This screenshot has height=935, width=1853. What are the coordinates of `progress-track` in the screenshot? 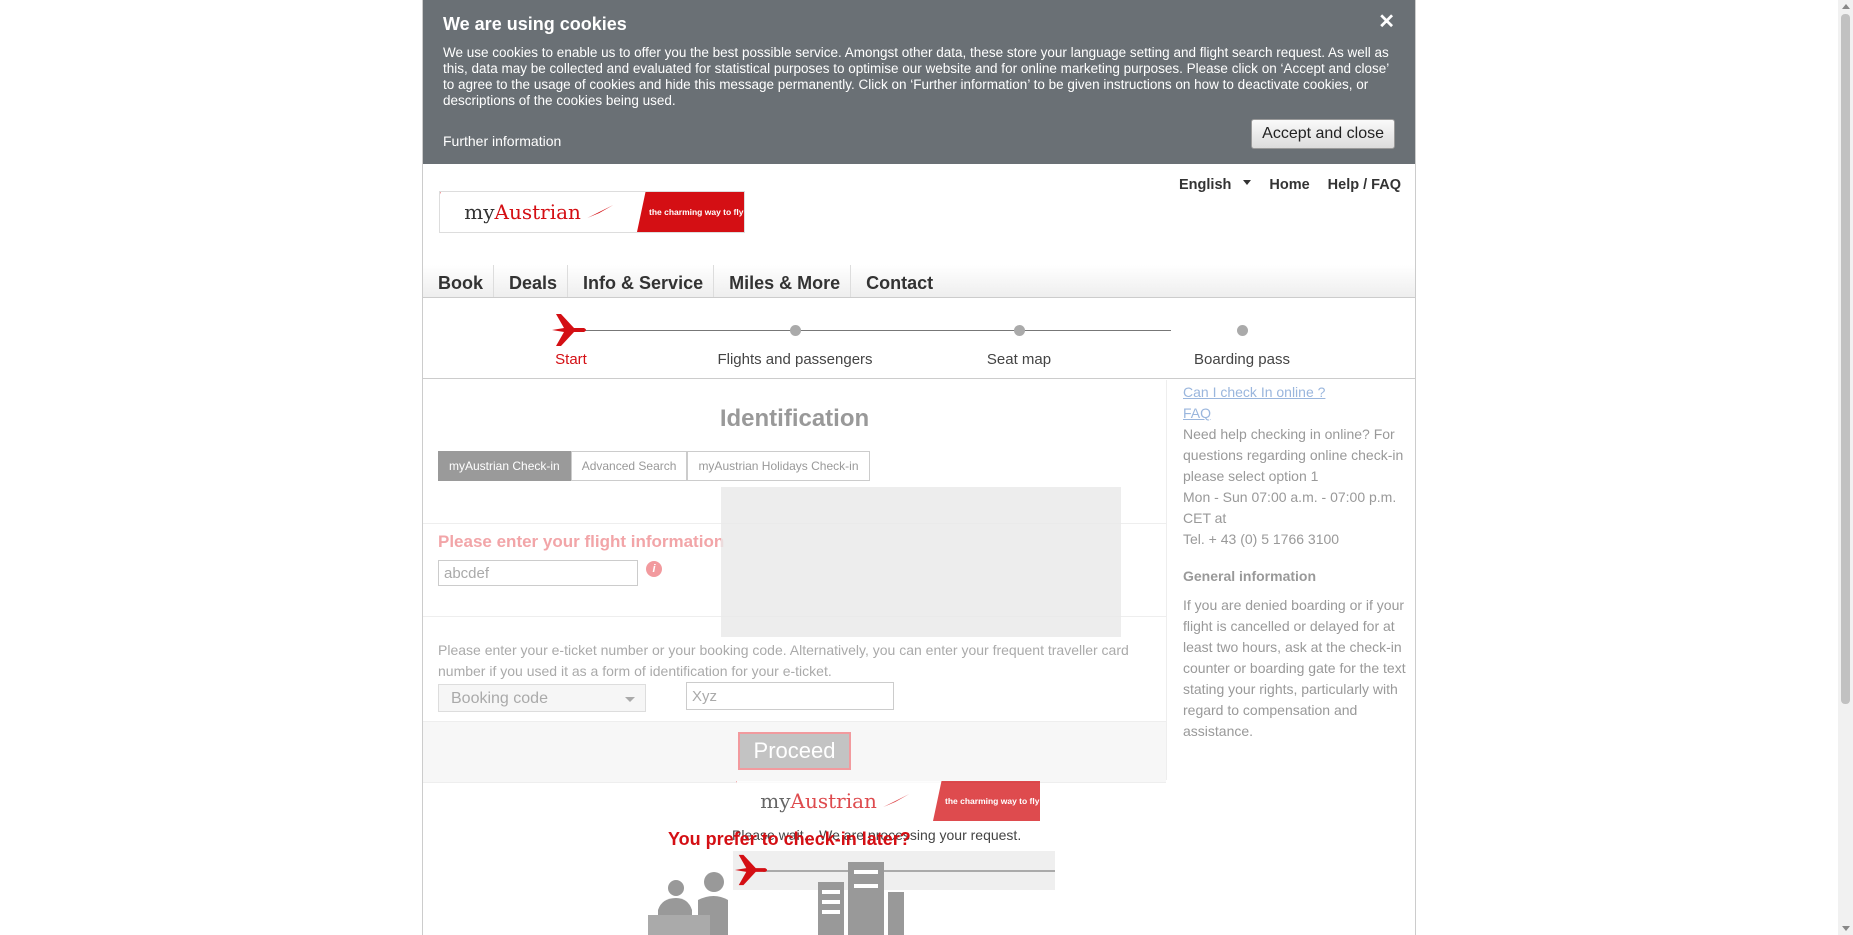 It's located at (909, 871).